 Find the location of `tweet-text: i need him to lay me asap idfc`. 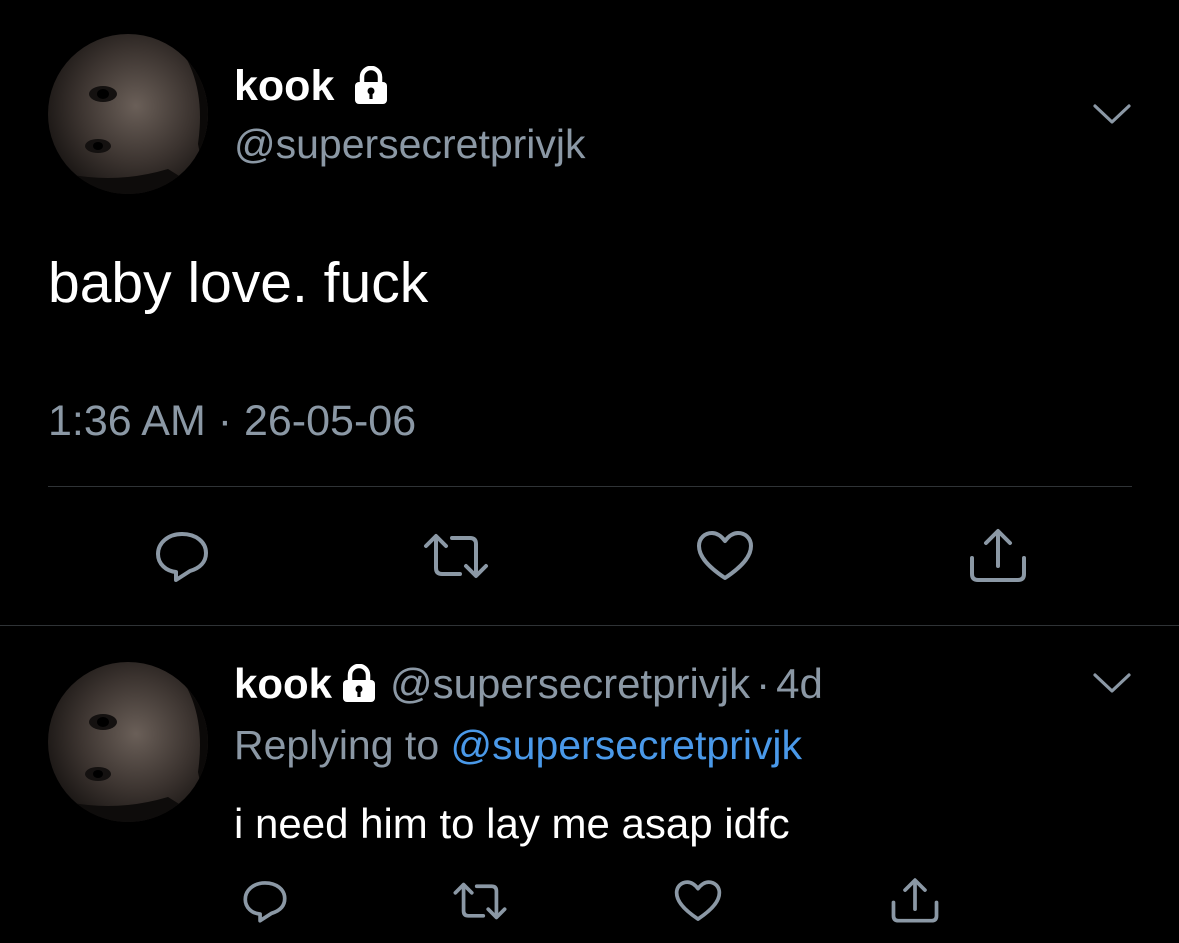

tweet-text: i need him to lay me asap idfc is located at coordinates (512, 823).